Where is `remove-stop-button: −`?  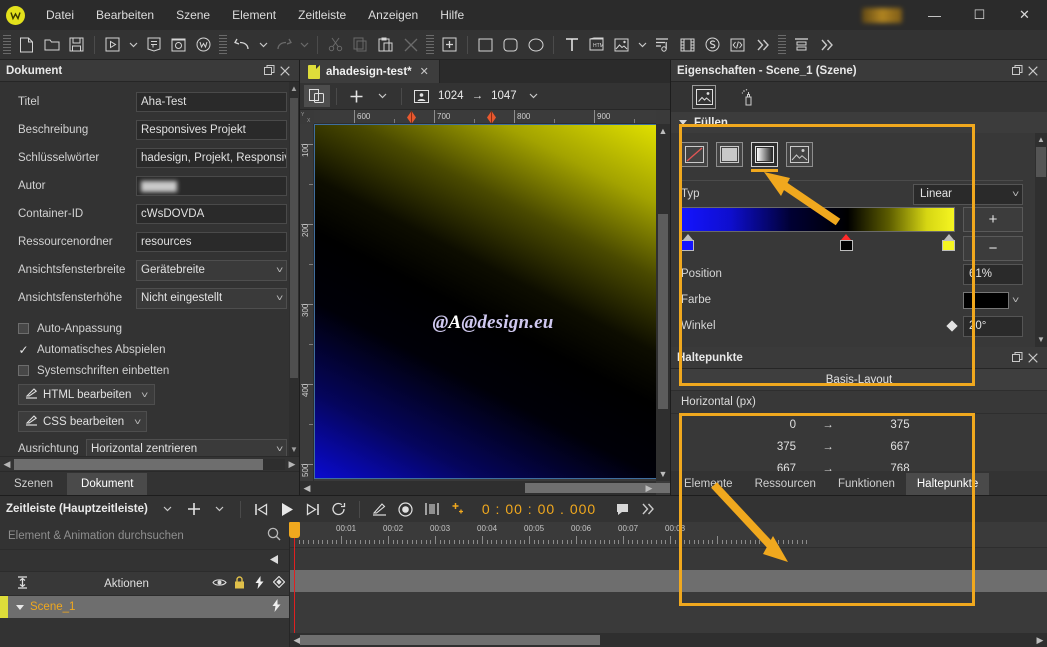
remove-stop-button: − is located at coordinates (993, 248).